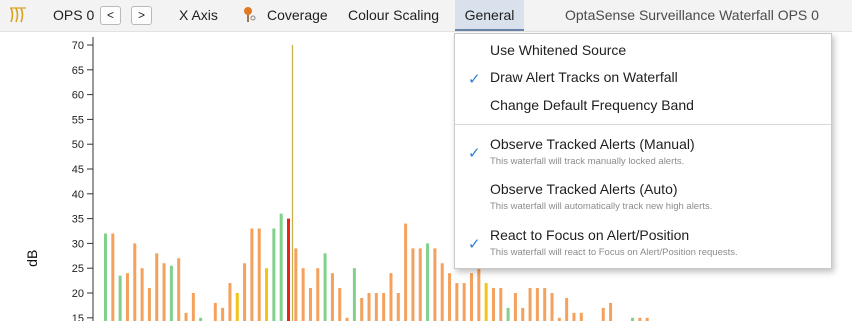  What do you see at coordinates (78, 120) in the screenshot?
I see `y-tick-label: 55` at bounding box center [78, 120].